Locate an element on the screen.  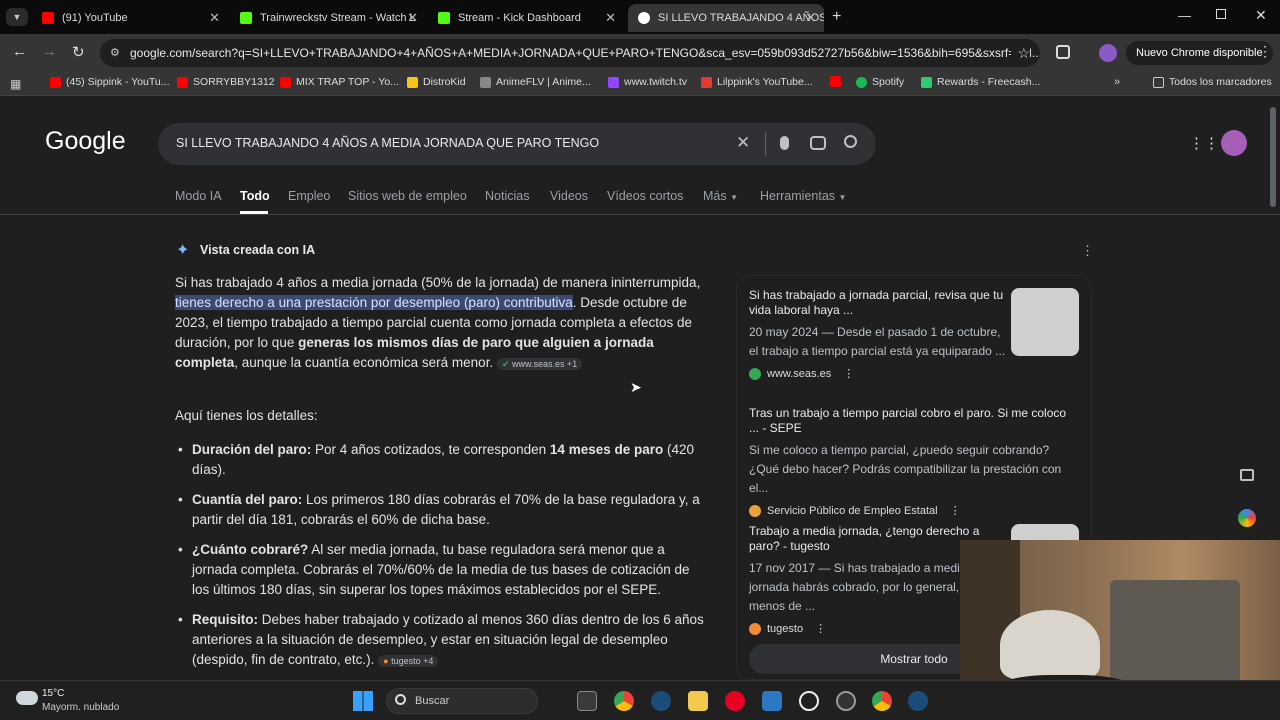
chevron-right-icon: » is located at coordinates (1117, 82).